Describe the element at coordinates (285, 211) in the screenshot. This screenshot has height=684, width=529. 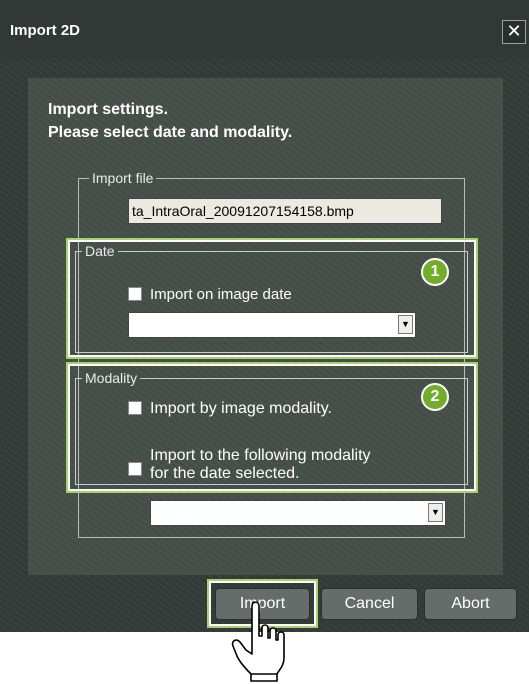
I see `import-file-field: ta_IntraOral_20091207154158.bmp` at that location.